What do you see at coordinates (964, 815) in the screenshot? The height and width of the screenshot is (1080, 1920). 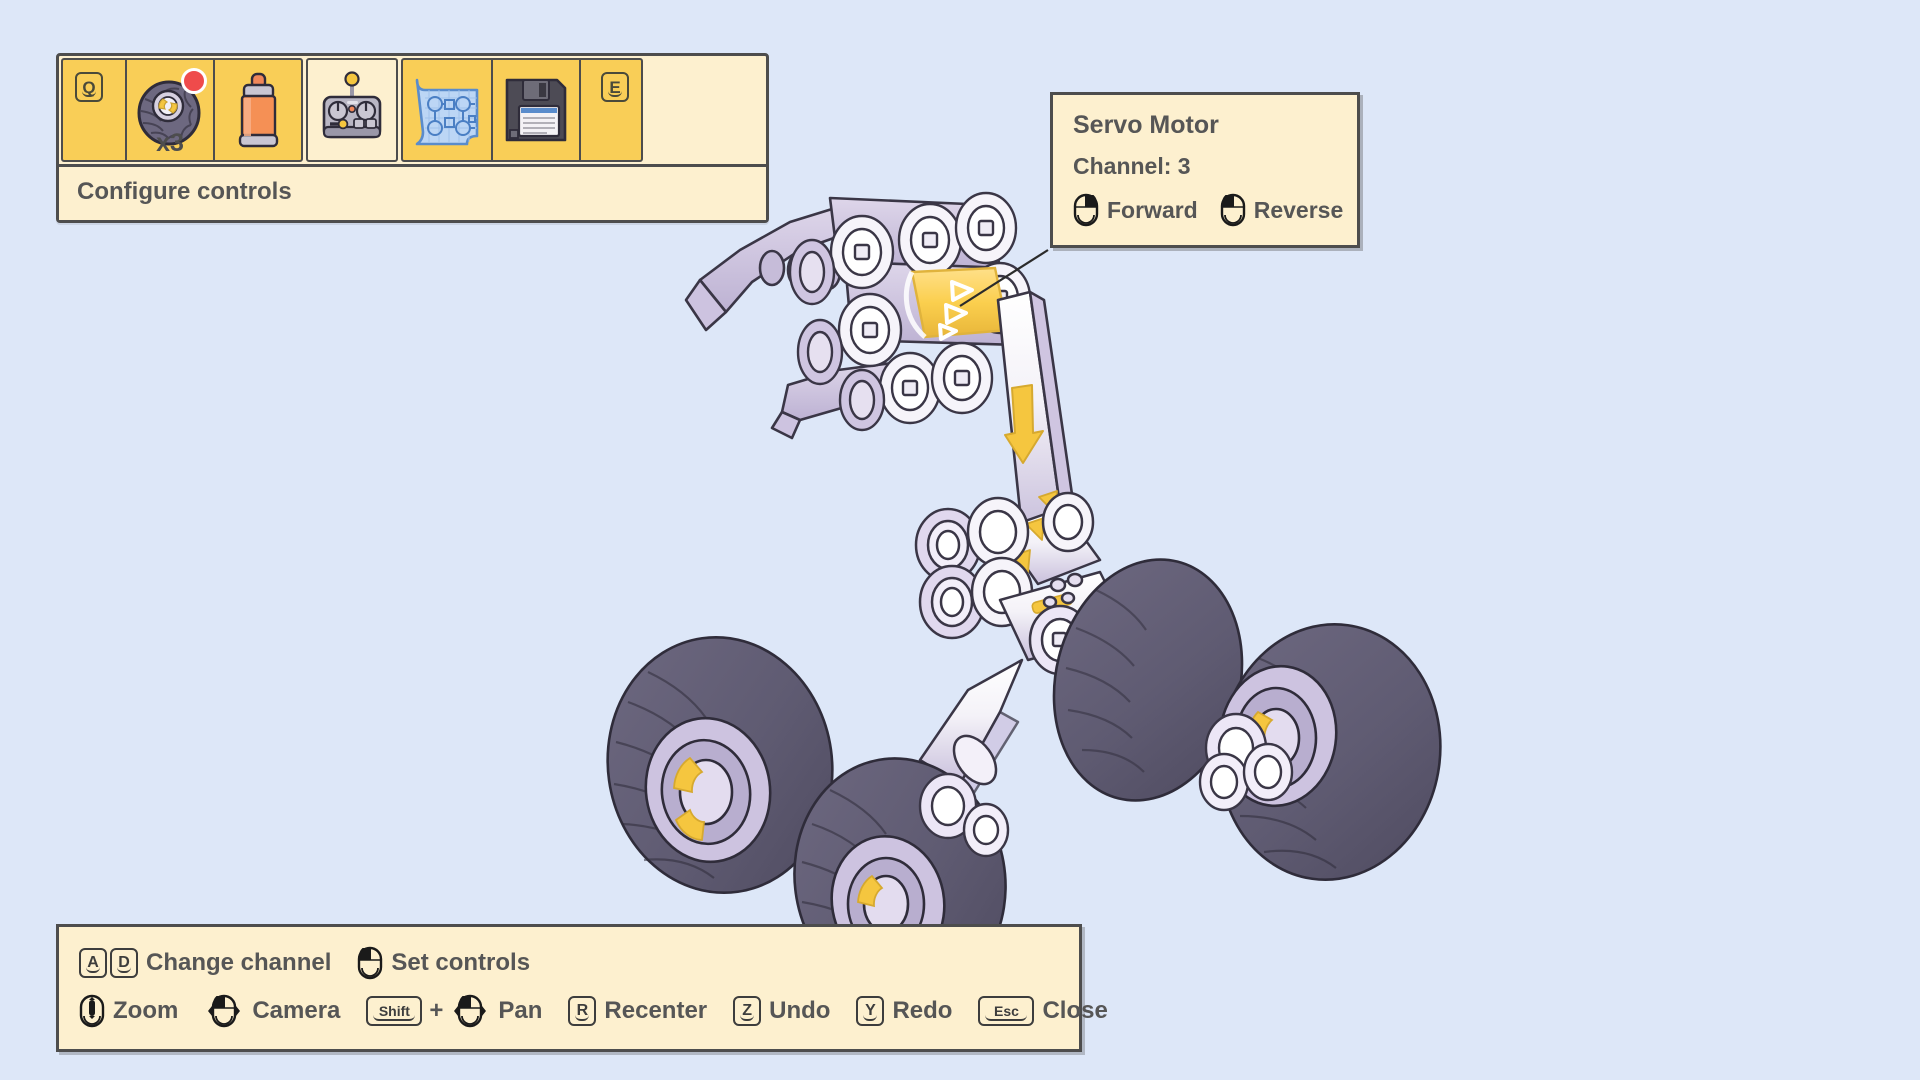 I see `left-hub-pegs` at bounding box center [964, 815].